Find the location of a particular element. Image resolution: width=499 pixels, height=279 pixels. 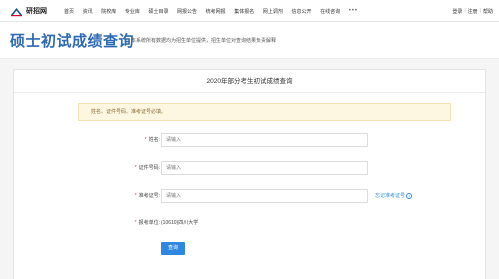

unit-label: * 报考单位: is located at coordinates (147, 223).